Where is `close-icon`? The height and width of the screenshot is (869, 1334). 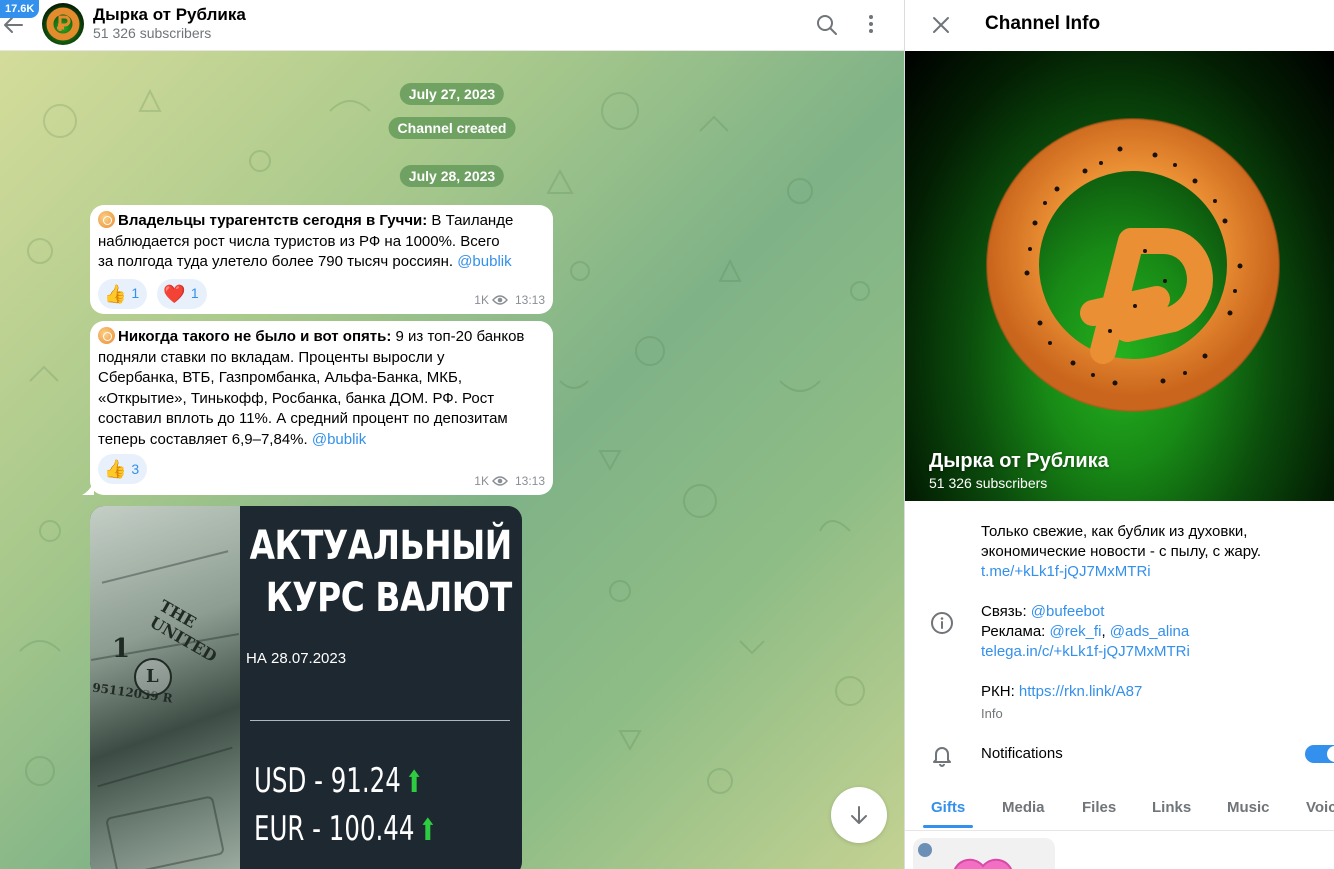 close-icon is located at coordinates (941, 25).